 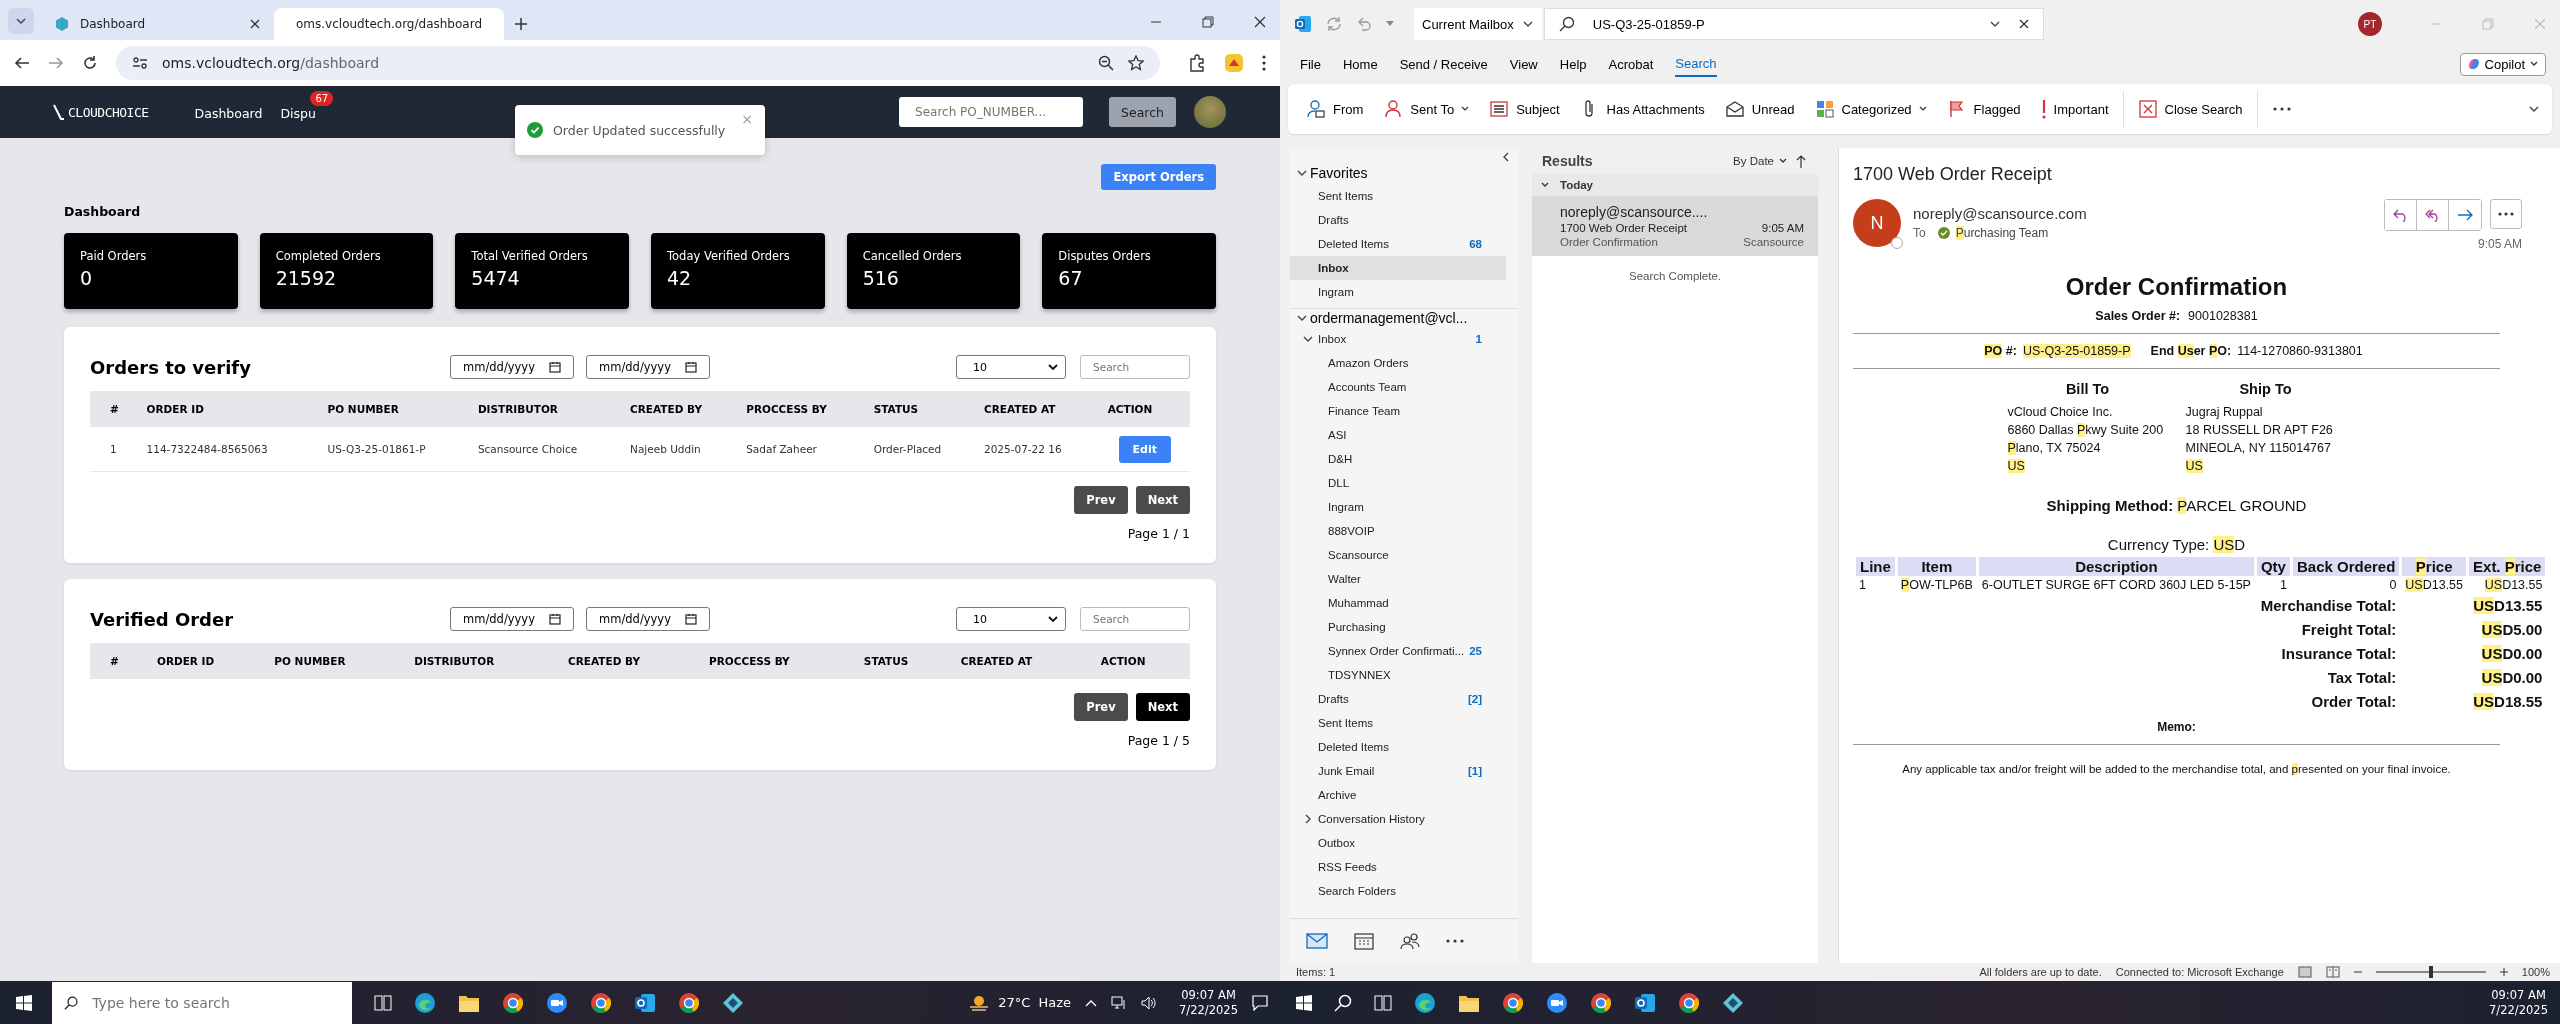 I want to click on menu-tab: Help, so click(x=1573, y=64).